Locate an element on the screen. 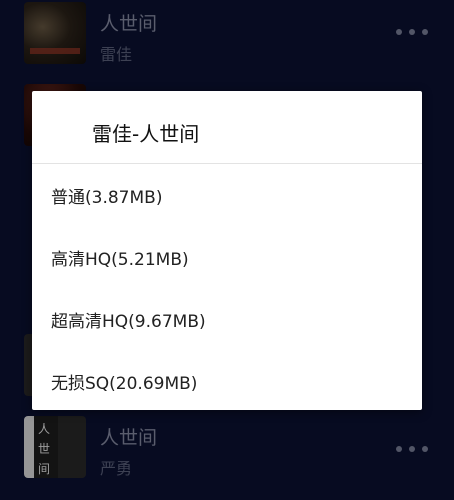 Image resolution: width=454 pixels, height=500 pixels. quality-option-standard: 普通(3.87MB) is located at coordinates (227, 195).